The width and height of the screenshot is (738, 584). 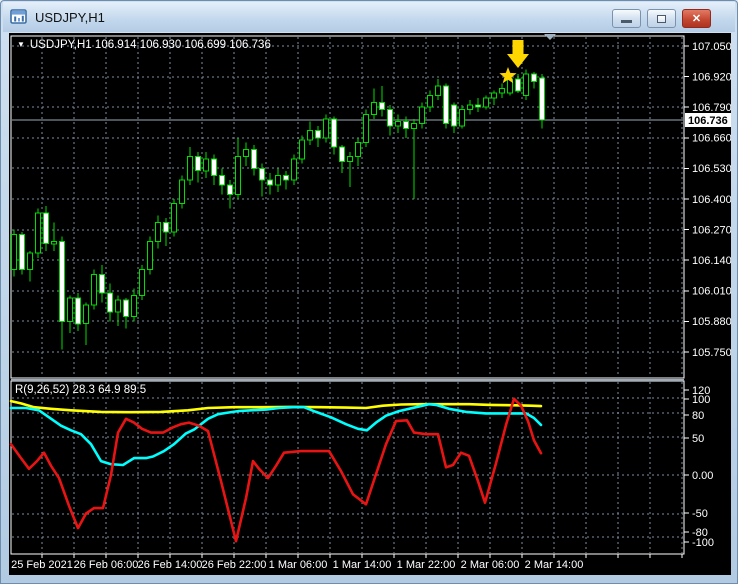 What do you see at coordinates (42, 565) in the screenshot?
I see `time-axis-label: 25 Feb 2021` at bounding box center [42, 565].